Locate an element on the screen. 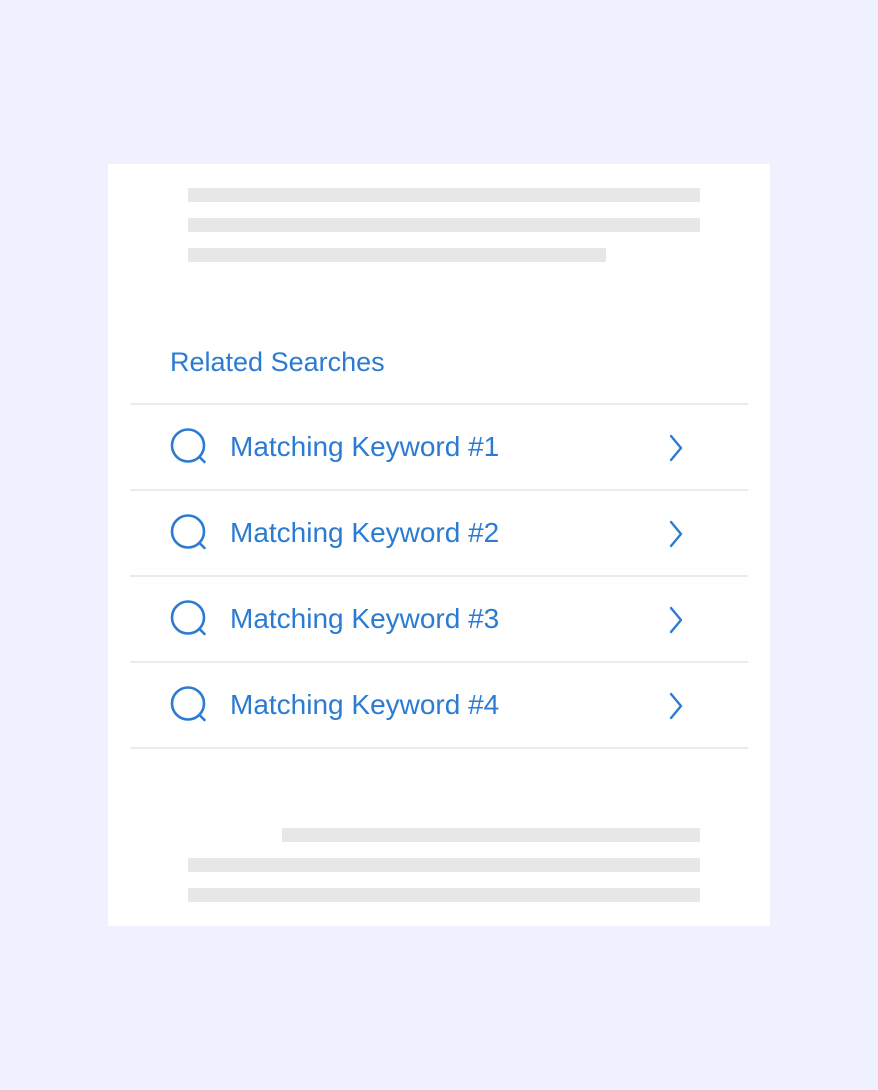 The image size is (878, 1090). related-search-item: Matching Keyword #2 is located at coordinates (439, 534).